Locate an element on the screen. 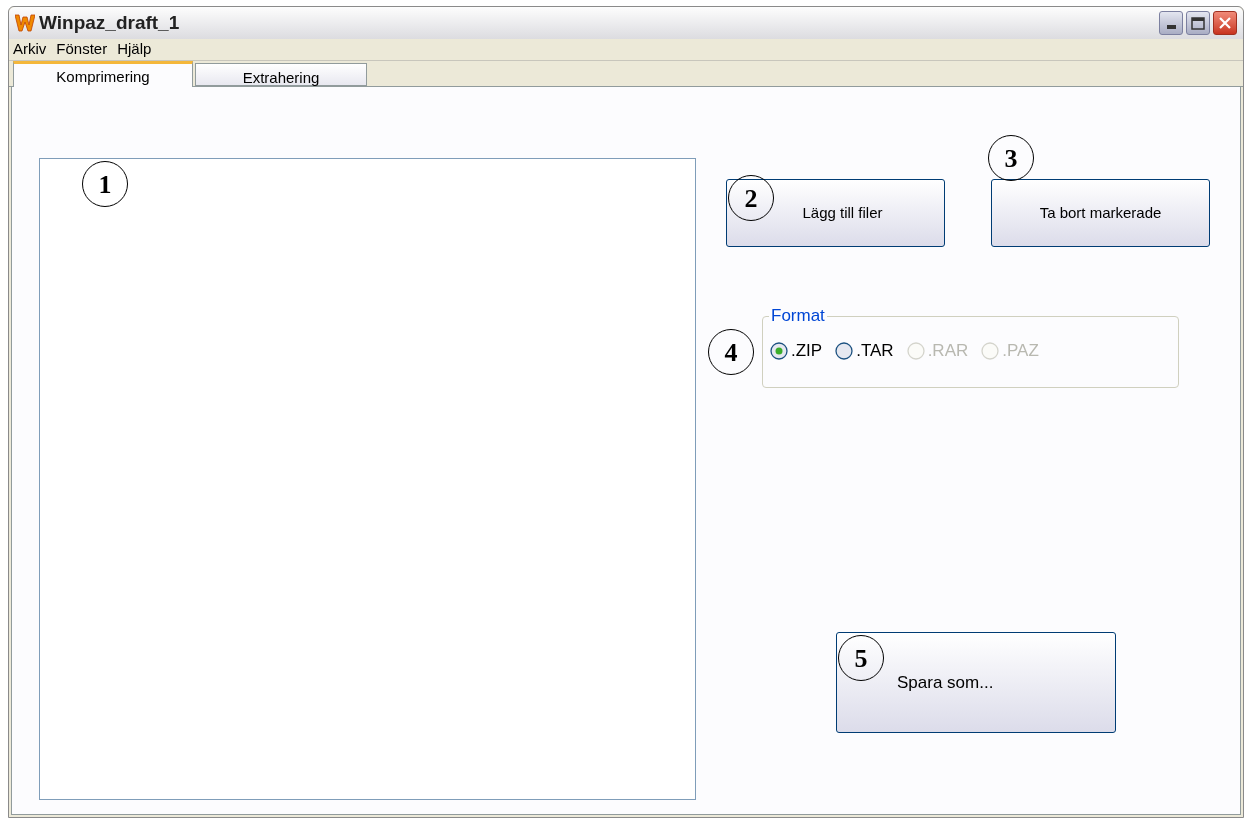  radio-option: .TAR is located at coordinates (864, 351).